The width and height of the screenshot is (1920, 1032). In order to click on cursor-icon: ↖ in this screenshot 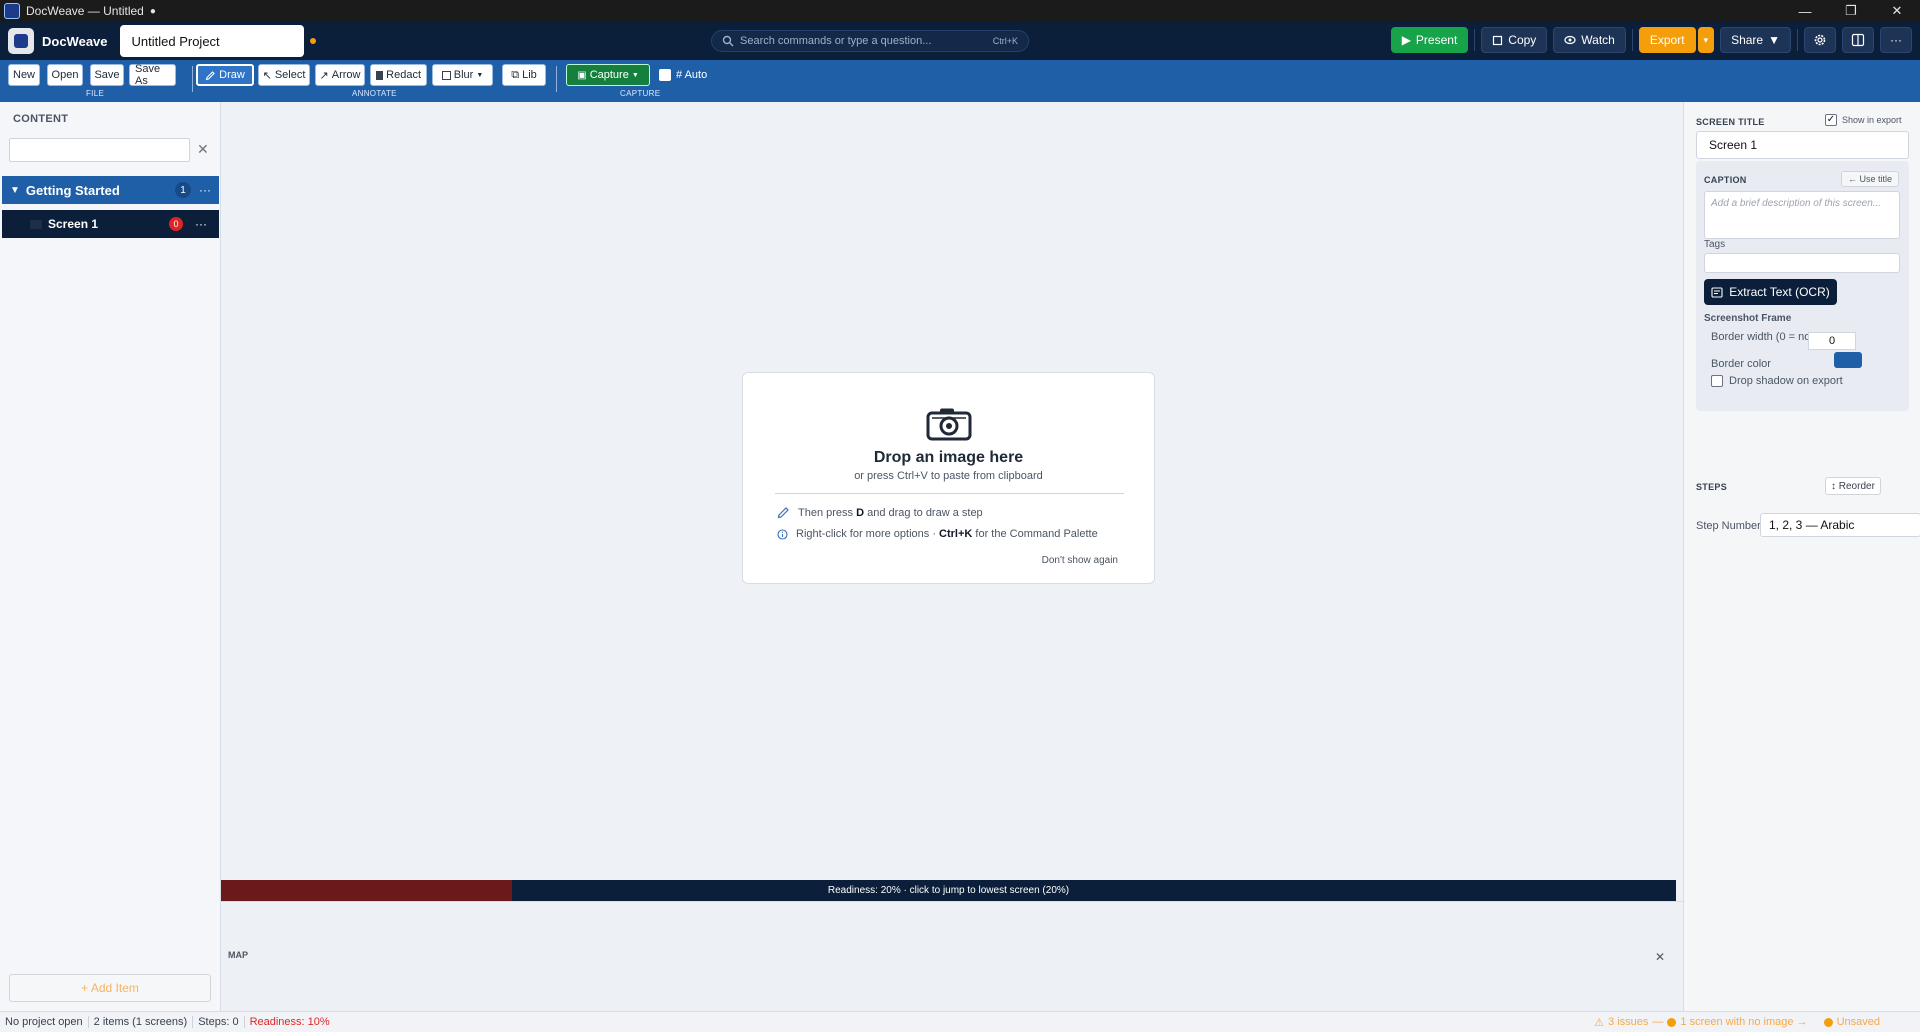, I will do `click(267, 75)`.